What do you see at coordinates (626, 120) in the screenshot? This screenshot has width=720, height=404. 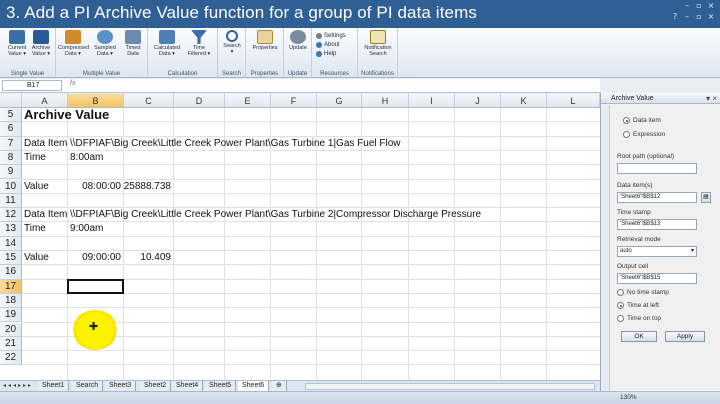 I see `radio-data-item` at bounding box center [626, 120].